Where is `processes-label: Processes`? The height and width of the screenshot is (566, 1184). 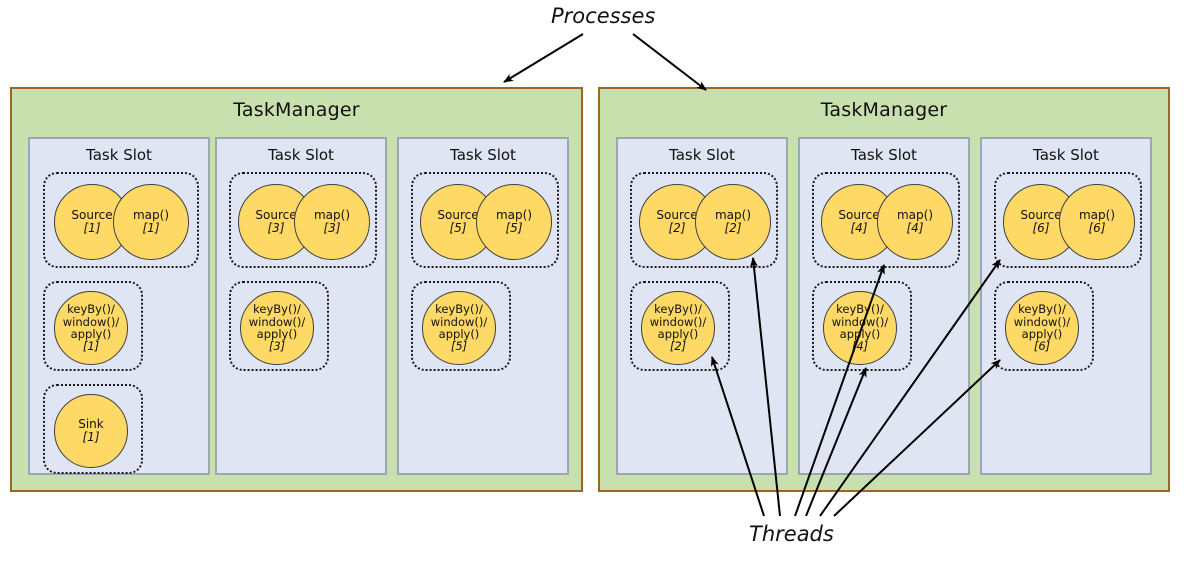
processes-label: Processes is located at coordinates (603, 16).